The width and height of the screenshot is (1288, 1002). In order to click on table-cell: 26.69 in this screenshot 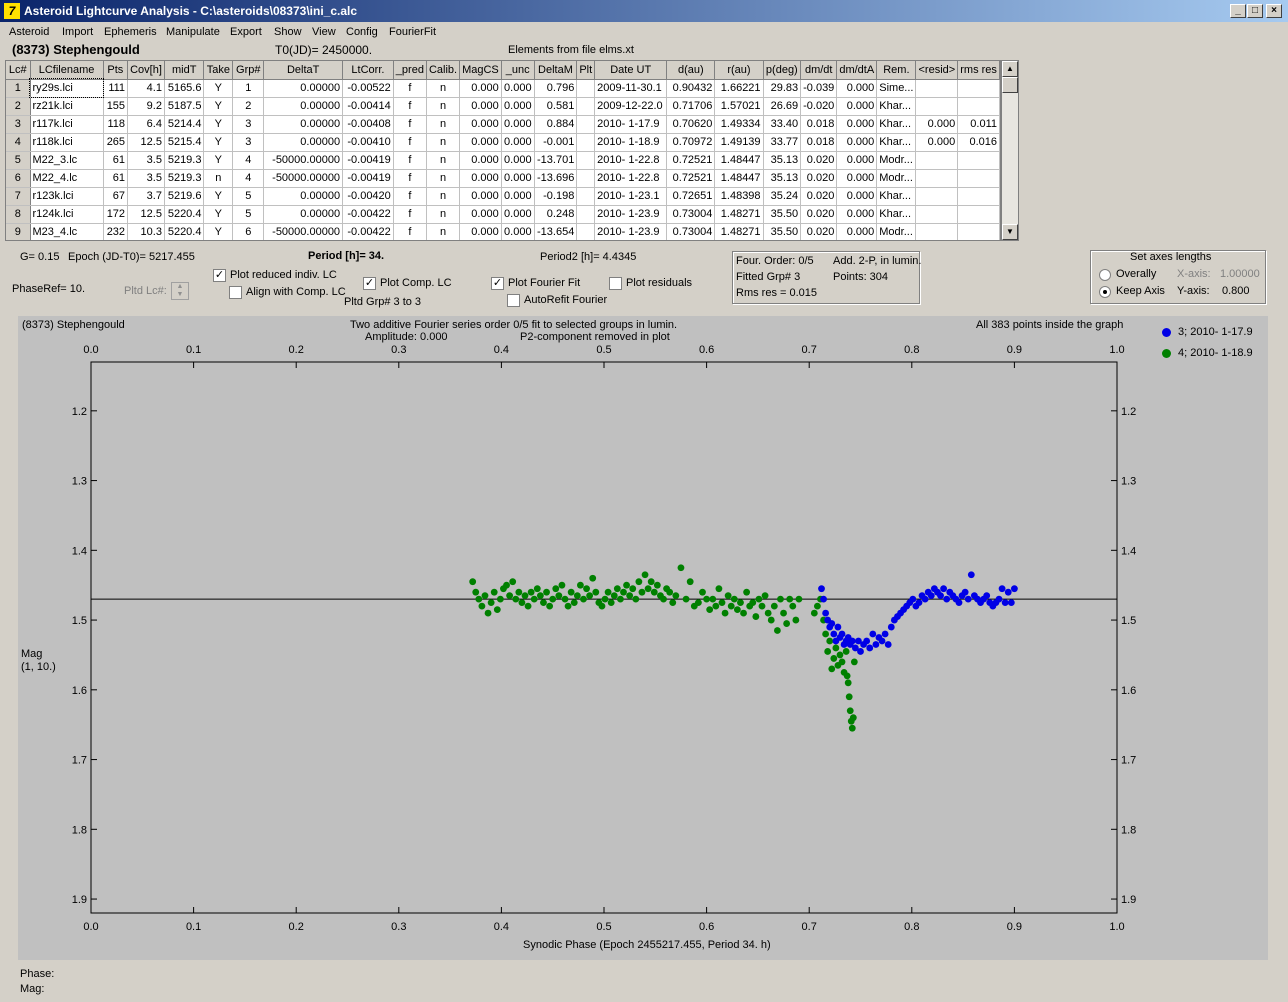, I will do `click(782, 106)`.